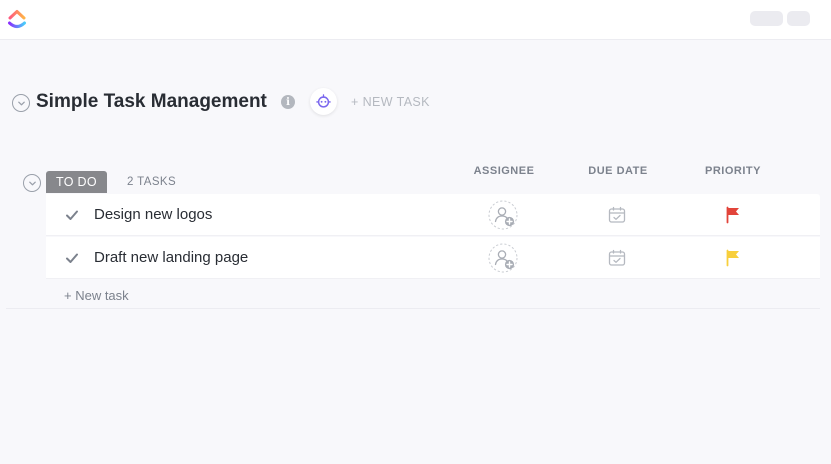  Describe the element at coordinates (76, 182) in the screenshot. I see `status-badge: TO DO` at that location.